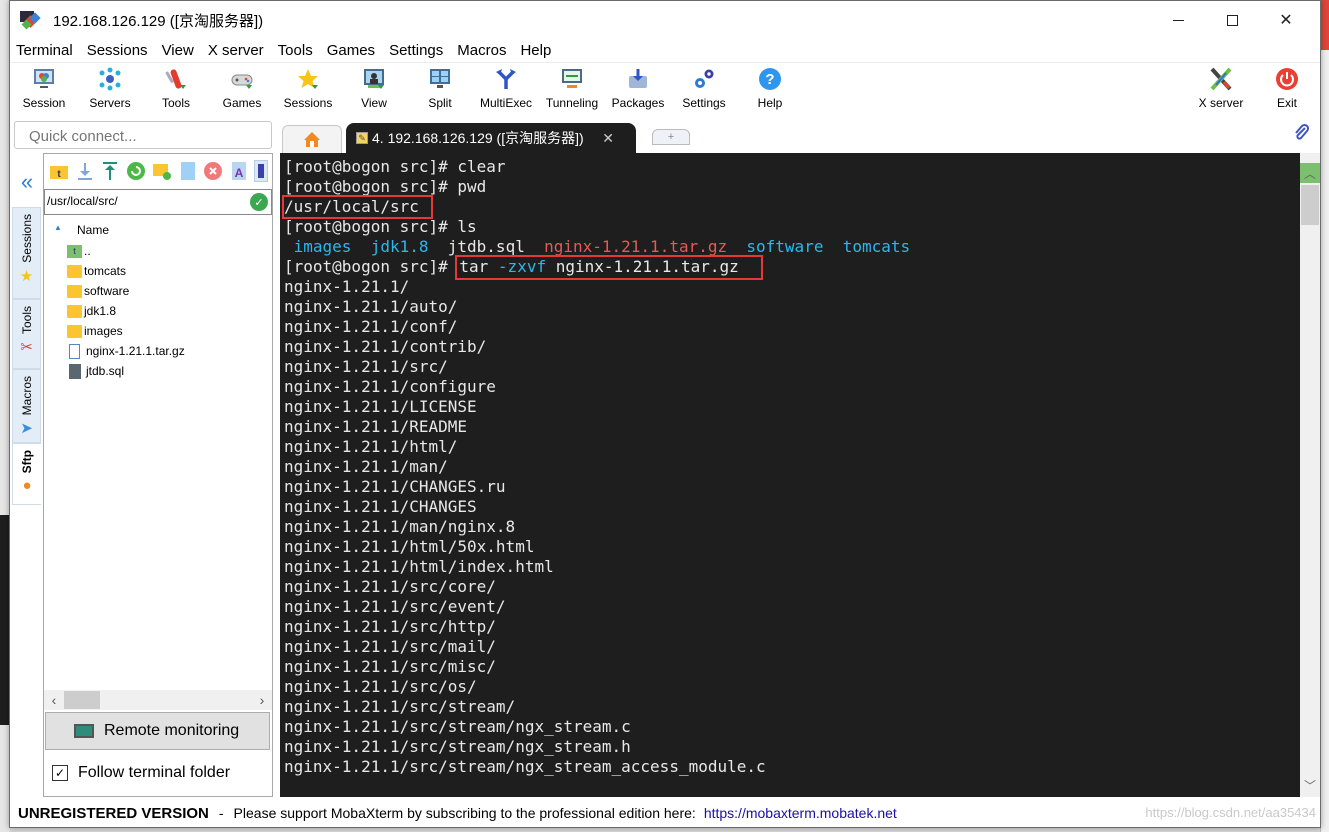 This screenshot has height=832, width=1329. I want to click on mobaxterm-logo-icon, so click(30, 20).